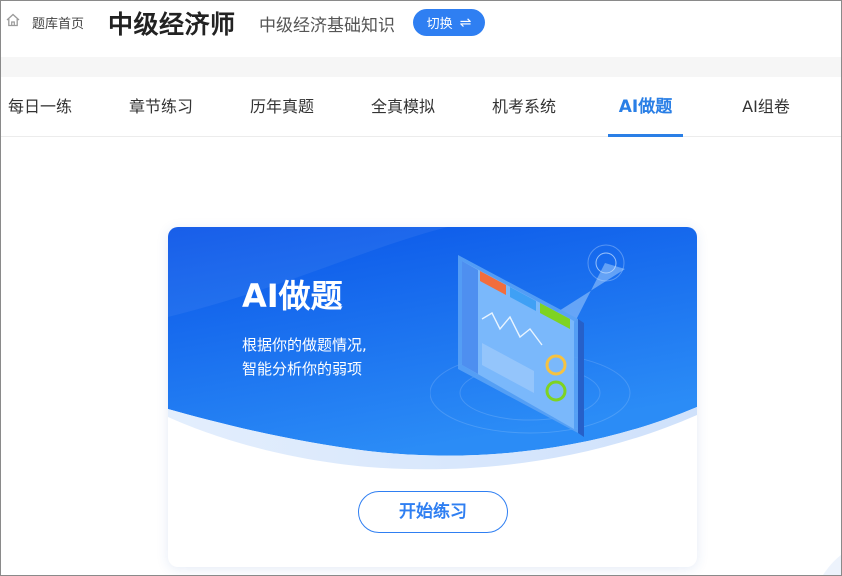 The image size is (842, 576). What do you see at coordinates (832, 565) in the screenshot?
I see `corner-decoration` at bounding box center [832, 565].